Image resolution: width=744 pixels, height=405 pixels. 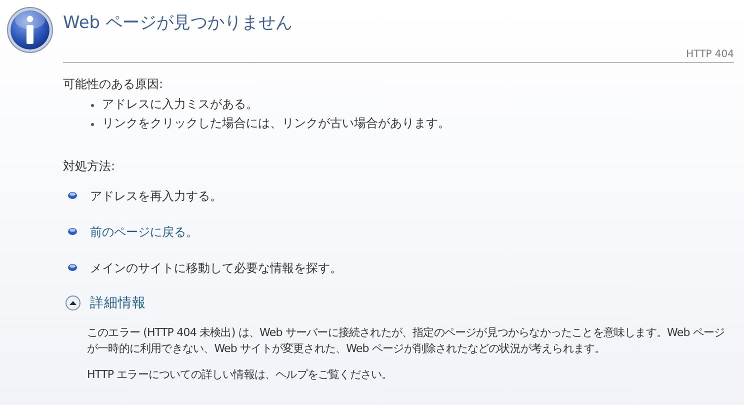 I want to click on details-paragraph: このエラー (HTTP 404 未検出) は、Web サーバーに接続されたが、指定のページが見つからなかったことを意味します。Web ページが一時的に利用できない、Web サイトが変更された、Web ページが削除されたなどの状況が考えられます。, so click(x=406, y=340).